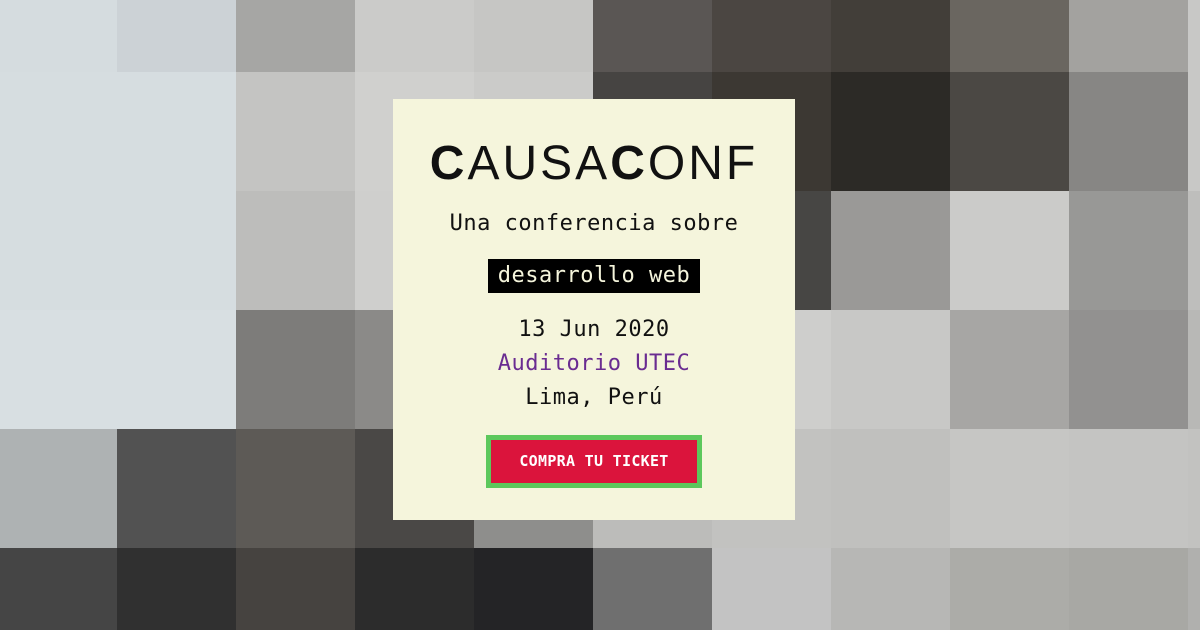 The width and height of the screenshot is (1200, 630). Describe the element at coordinates (538, 162) in the screenshot. I see `logo-letters-ausa: AUSA` at that location.